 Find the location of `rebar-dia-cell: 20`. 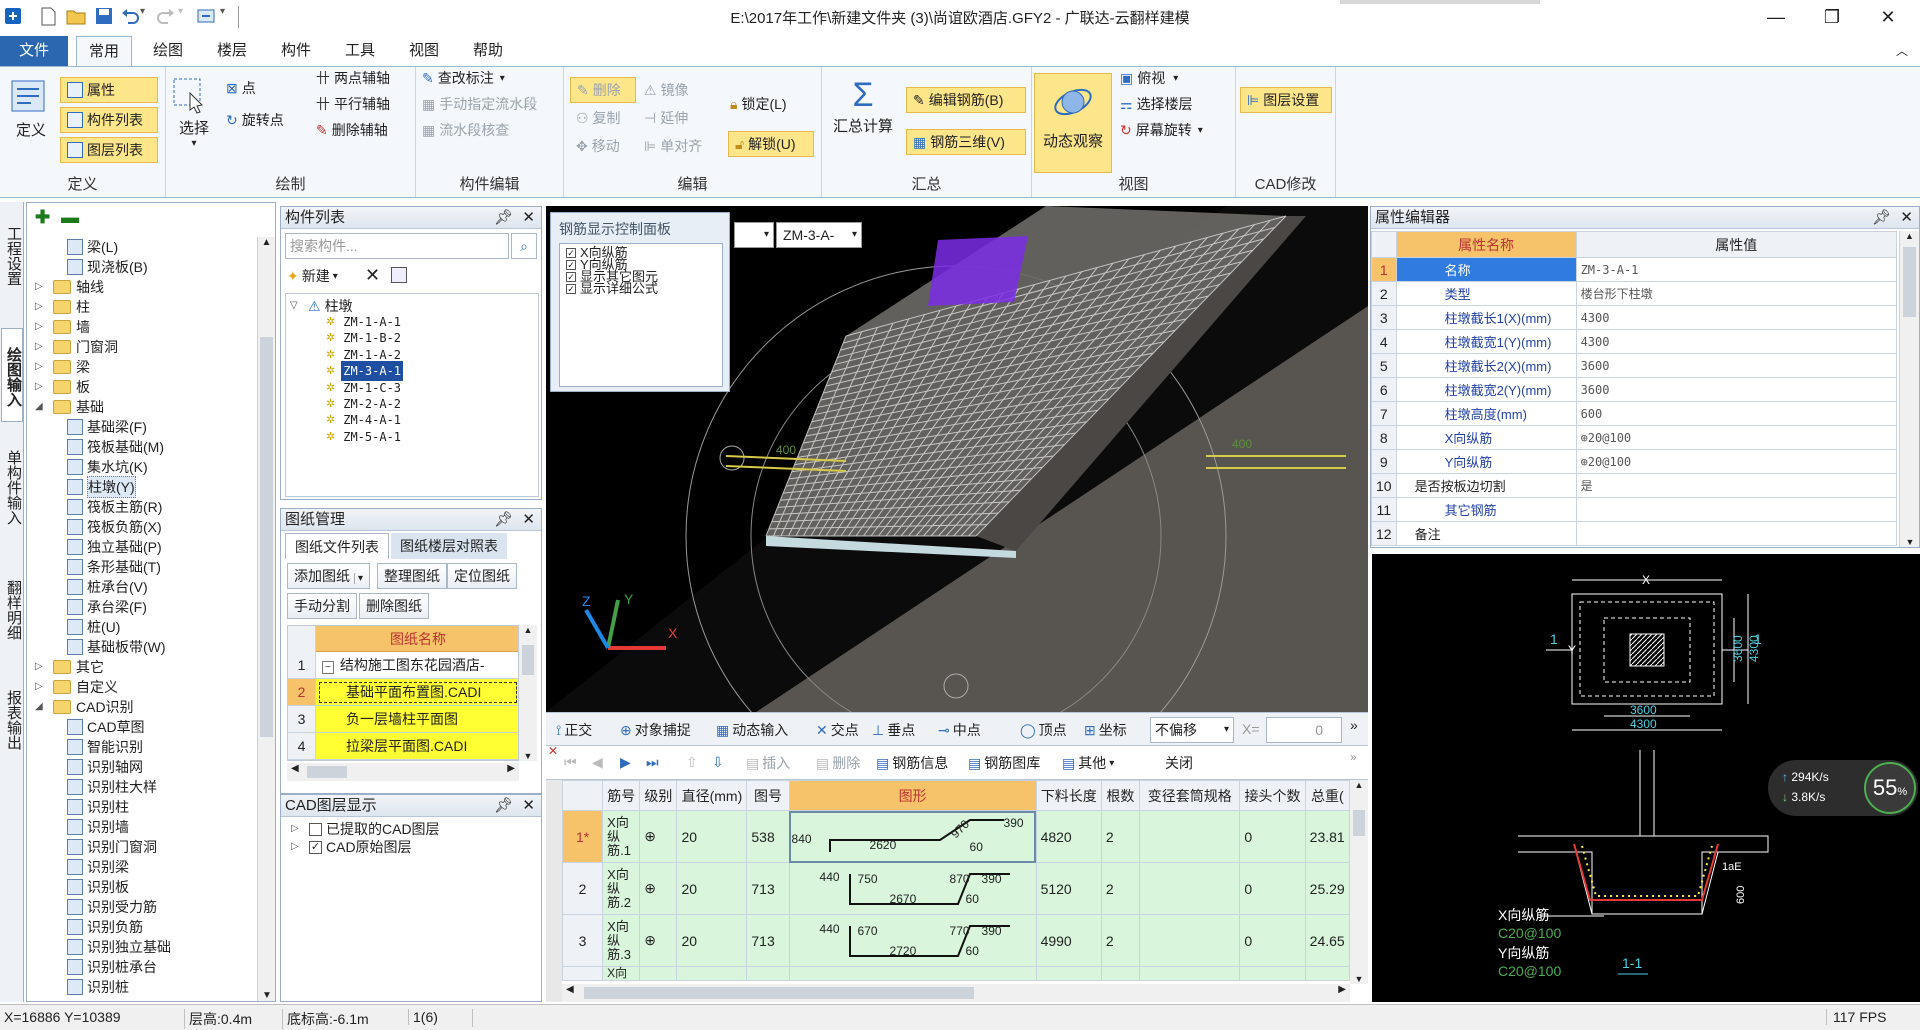

rebar-dia-cell: 20 is located at coordinates (712, 836).